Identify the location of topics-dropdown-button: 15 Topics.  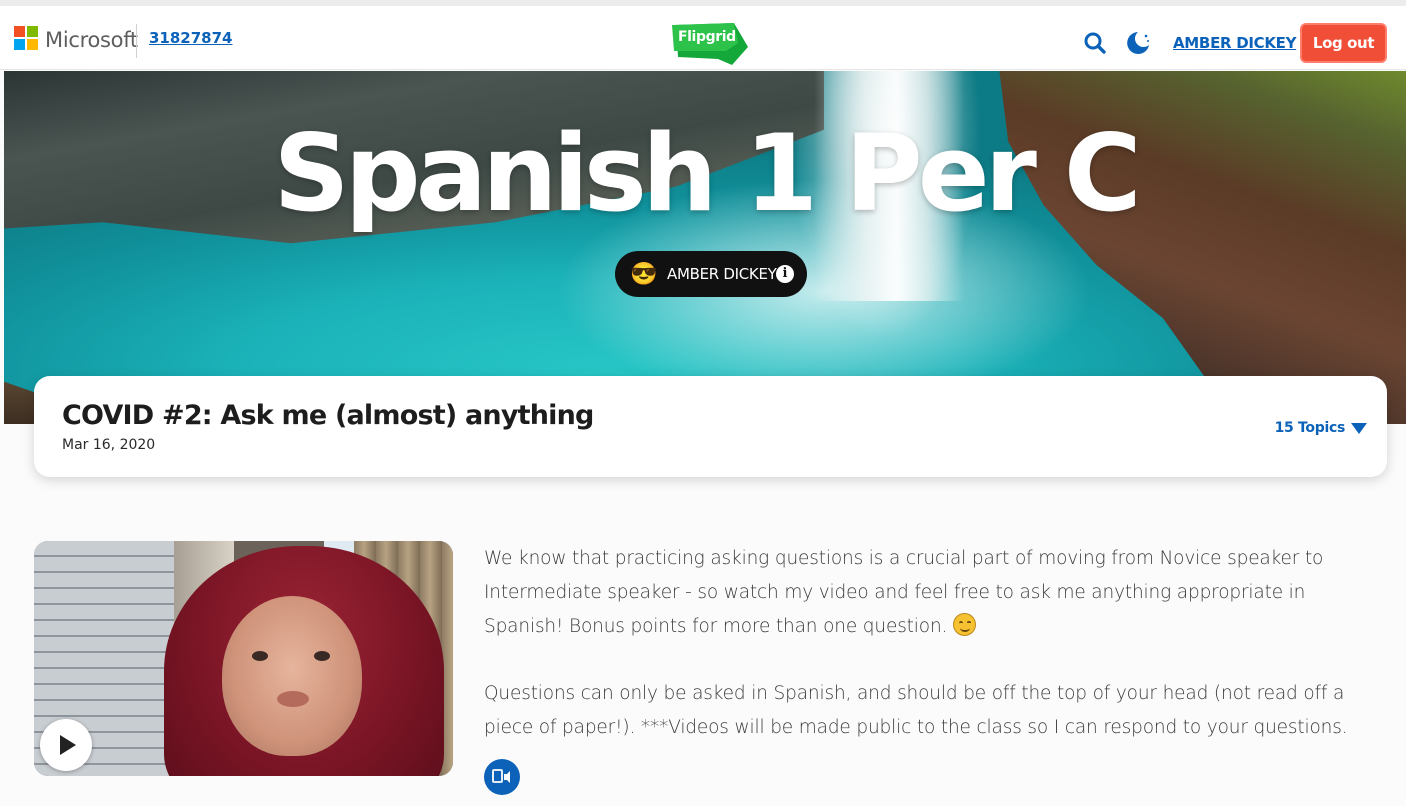
(1321, 428).